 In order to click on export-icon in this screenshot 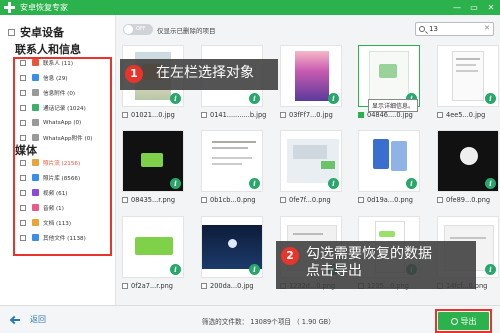, I will do `click(454, 321)`.